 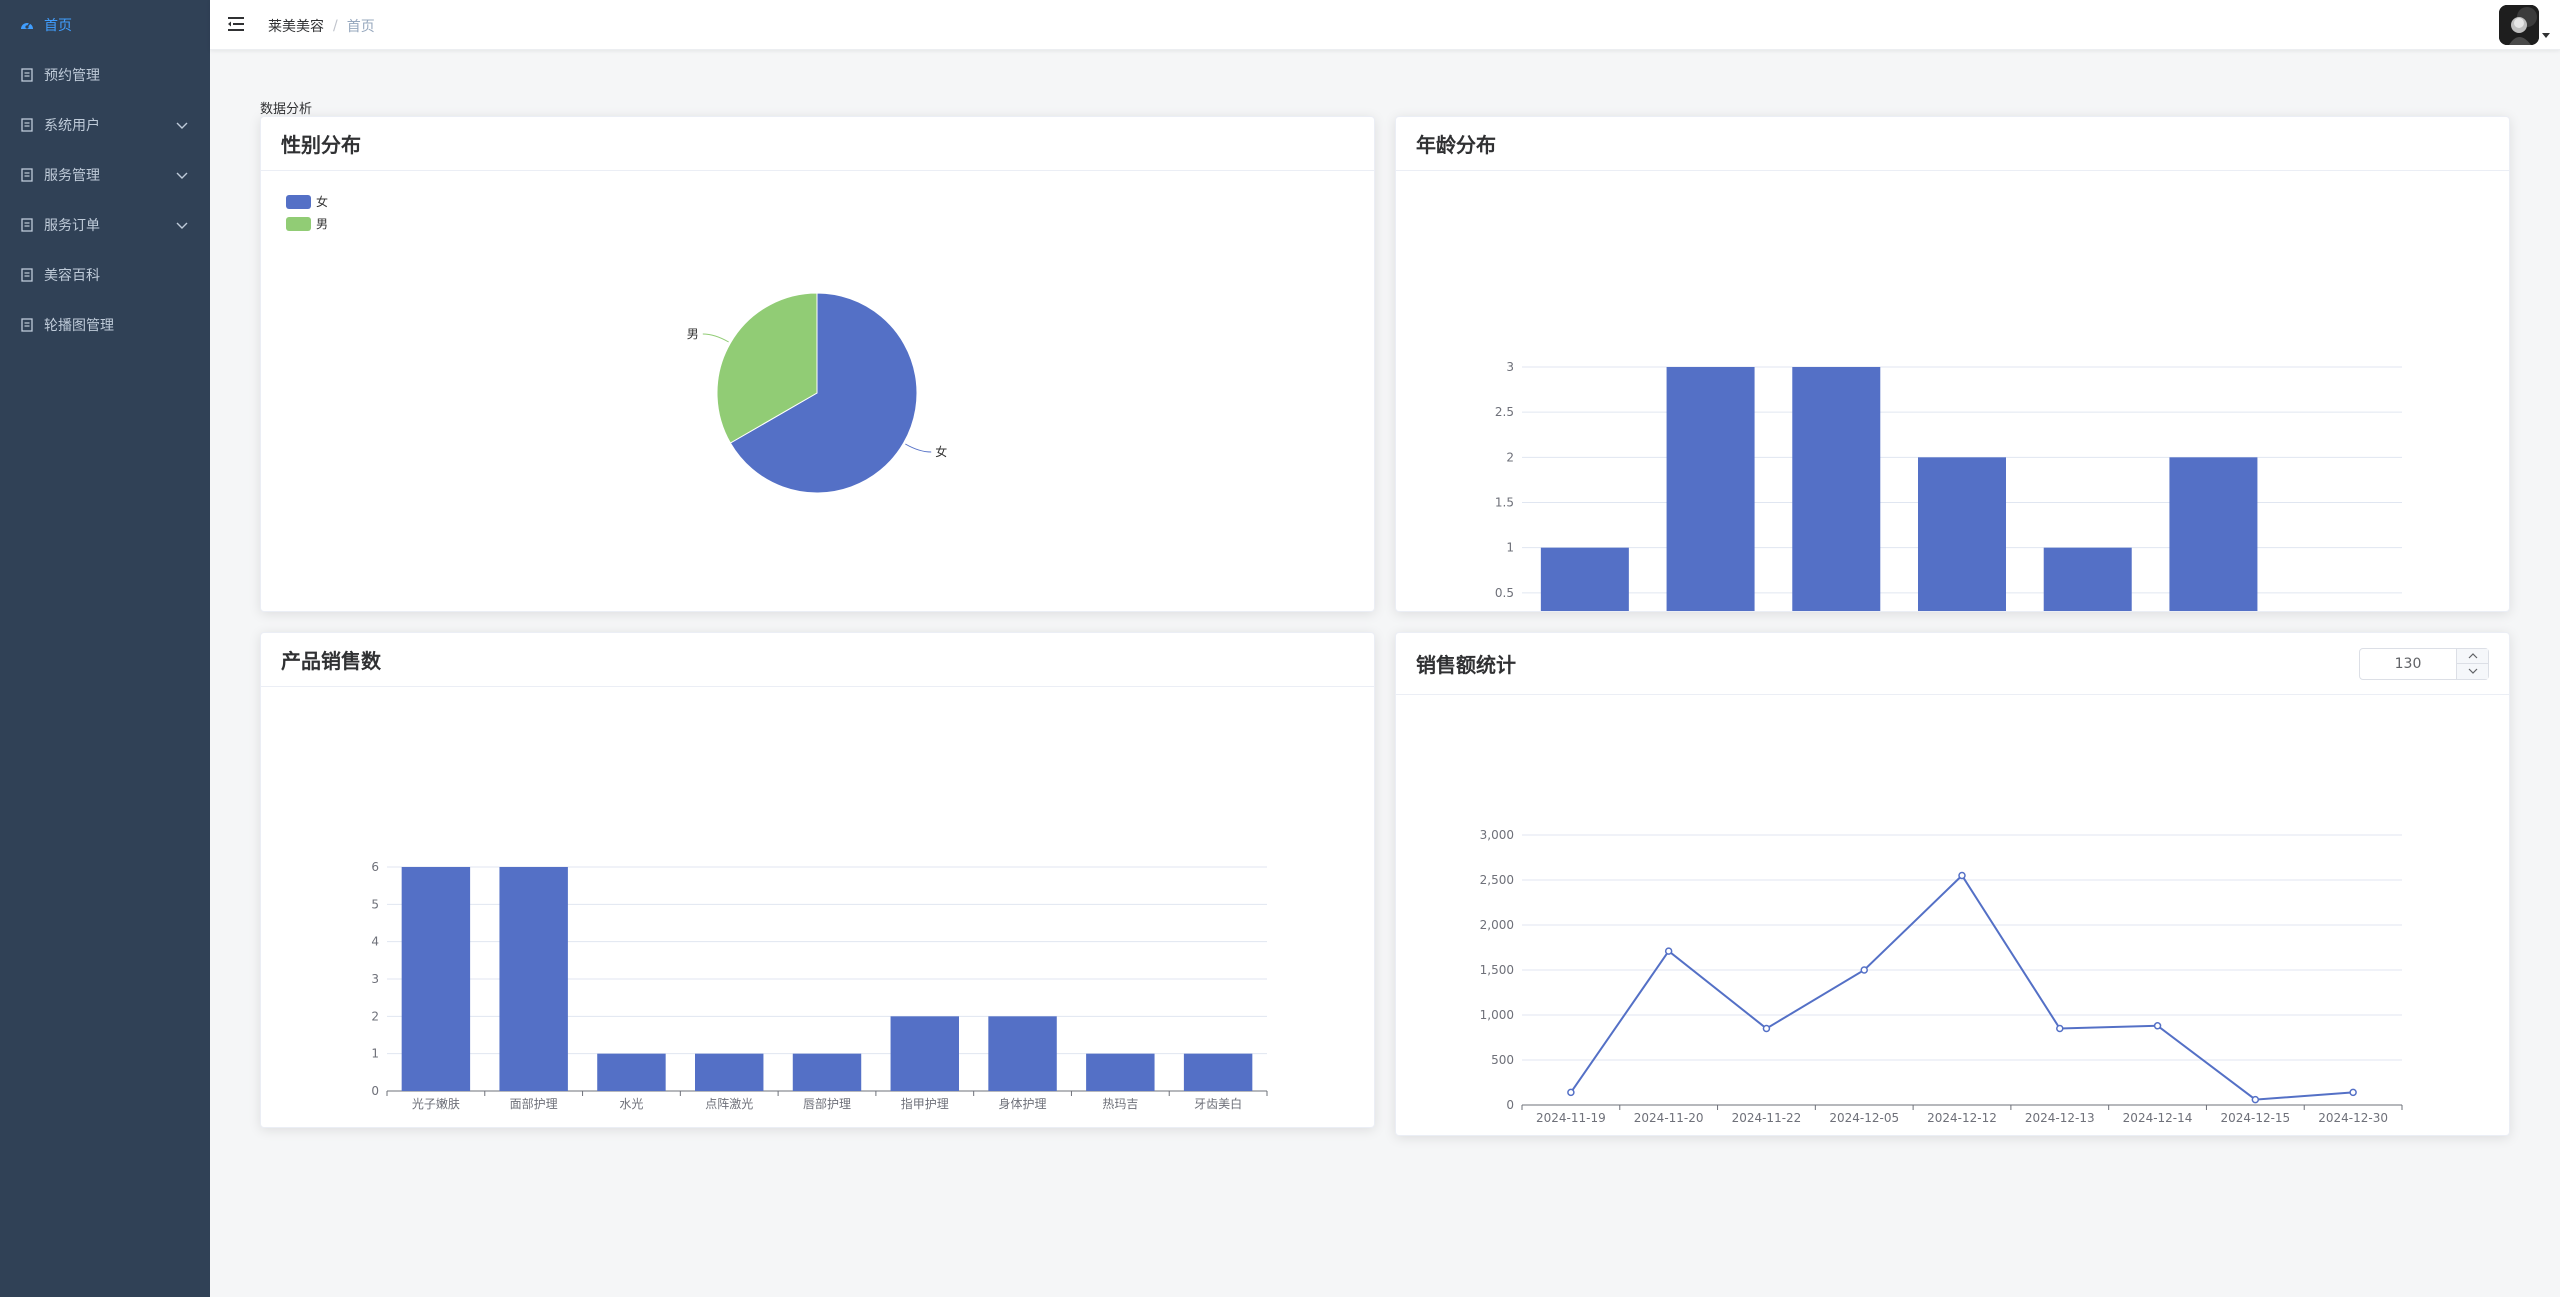 I want to click on stepper-increase-button, so click(x=2473, y=656).